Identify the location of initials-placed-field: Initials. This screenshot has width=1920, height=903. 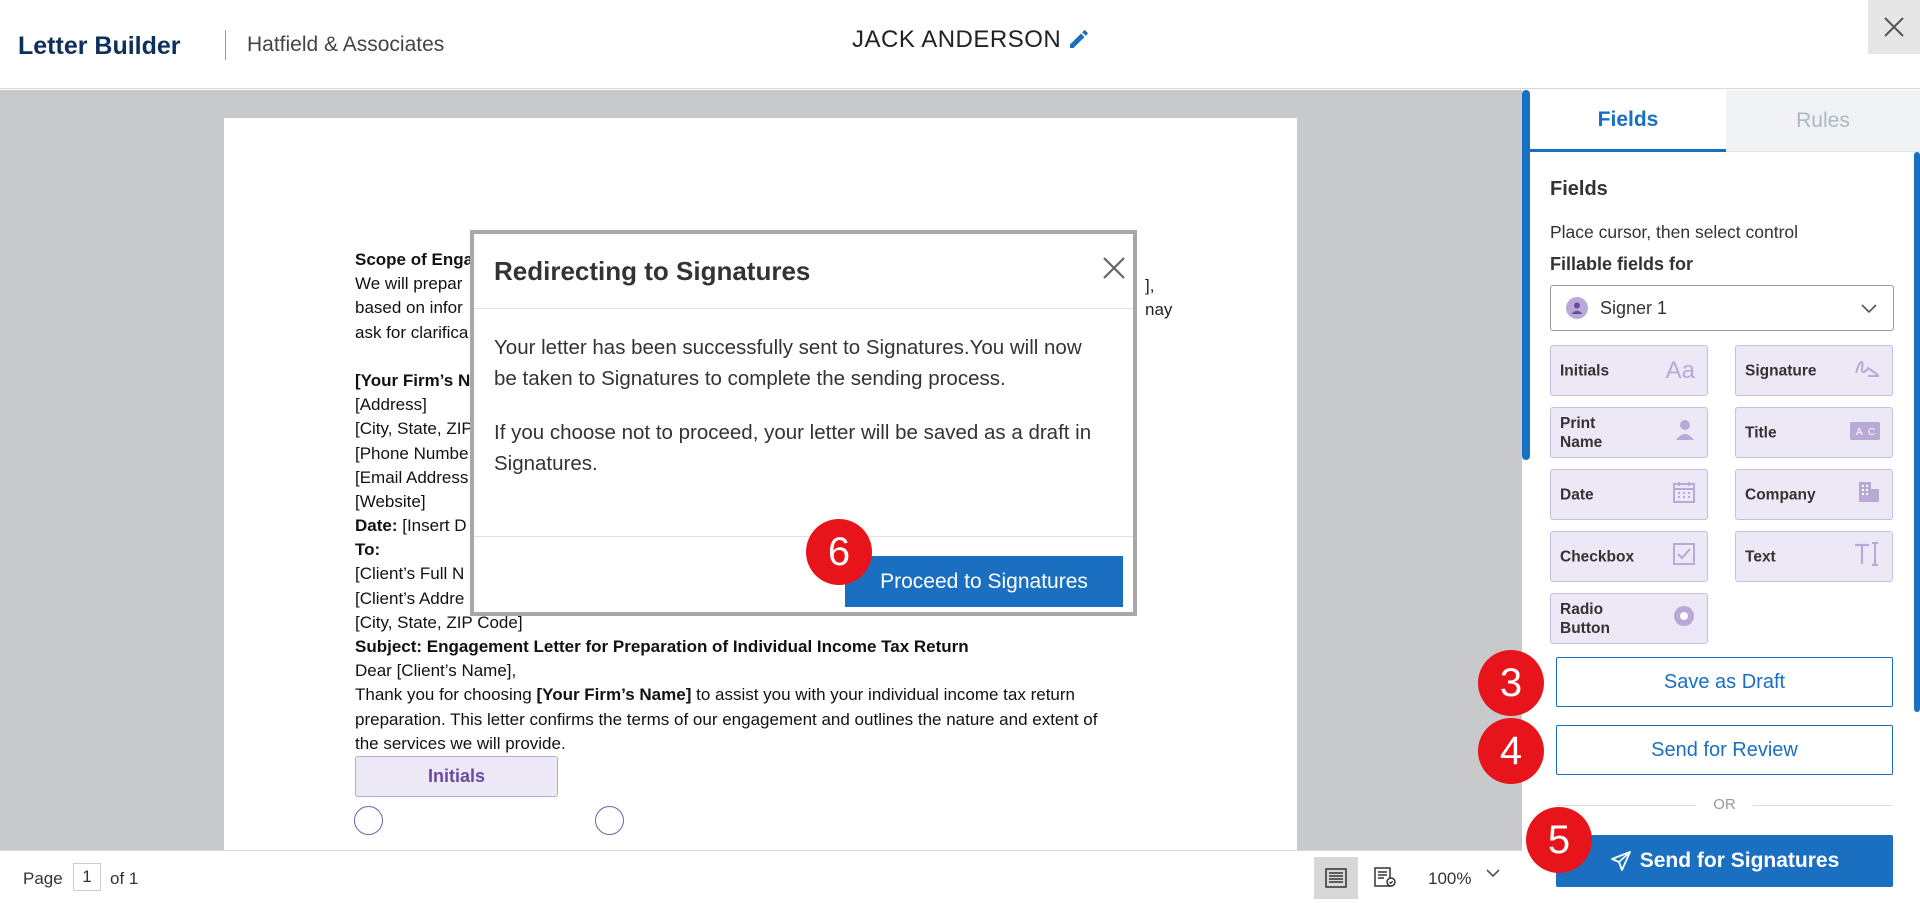
(456, 776).